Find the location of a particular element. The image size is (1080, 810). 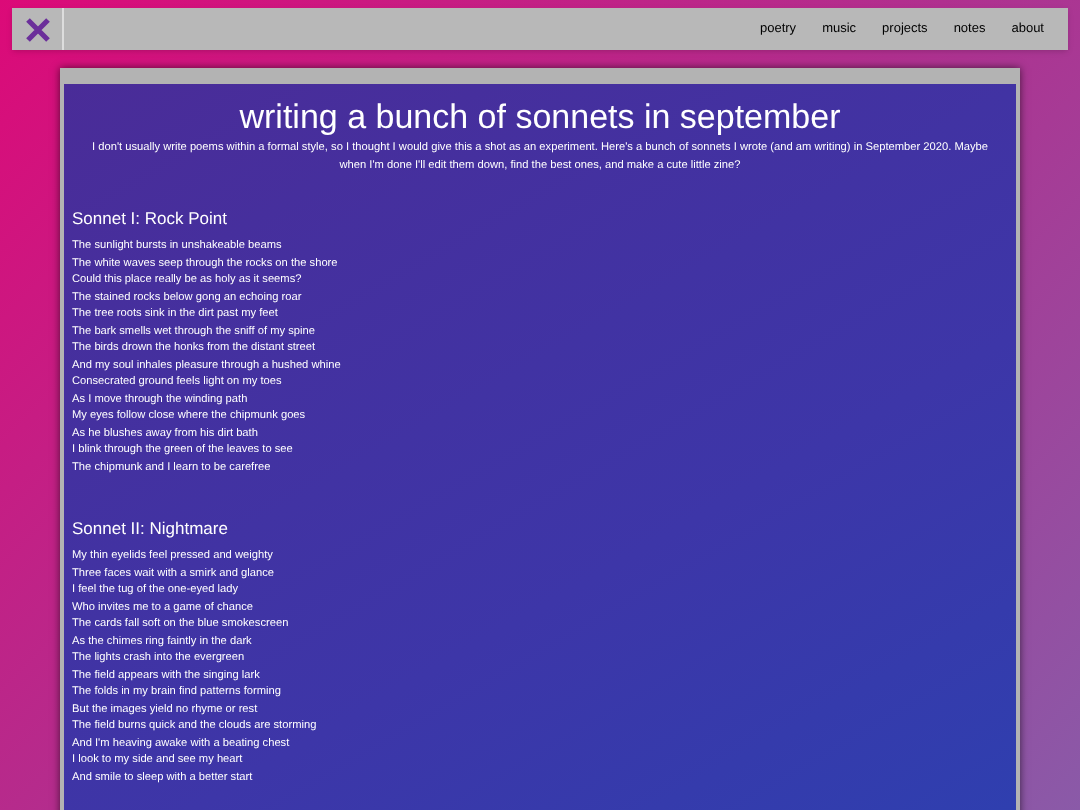

page-title: writing a bunch of sonnets in september is located at coordinates (540, 117).